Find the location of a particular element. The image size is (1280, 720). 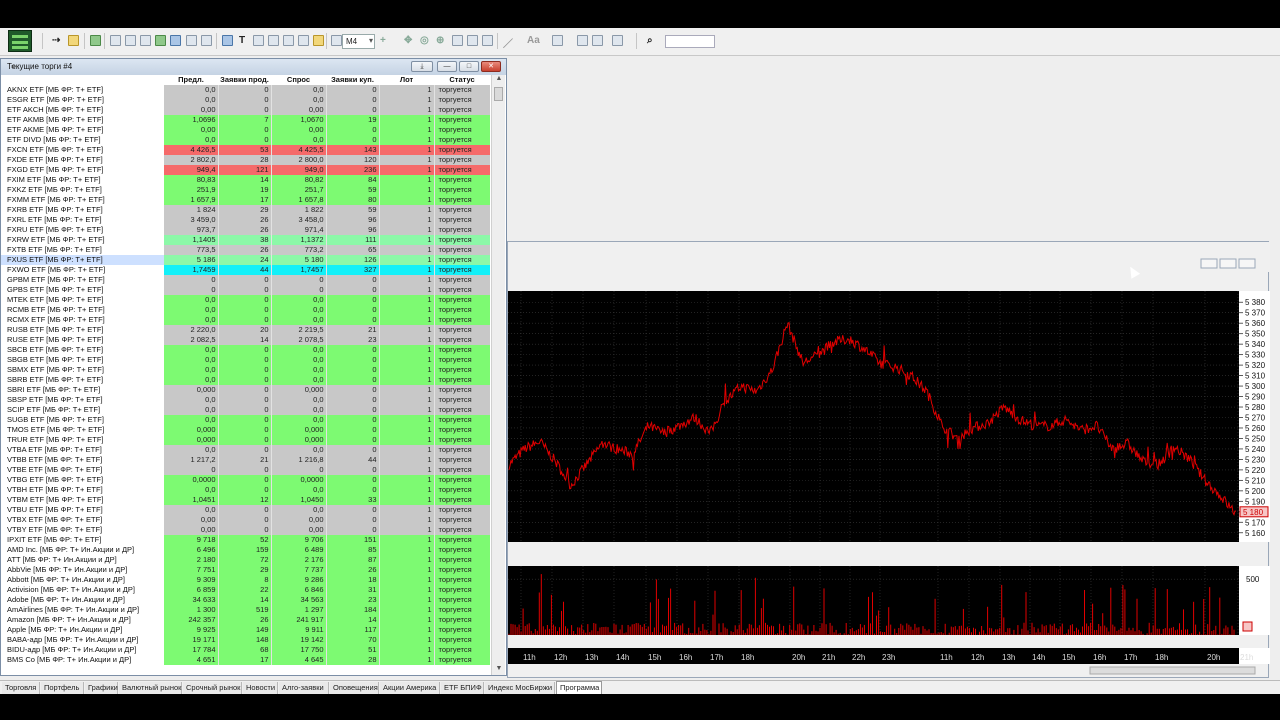

cell-ask: 971,4 is located at coordinates (299, 230).